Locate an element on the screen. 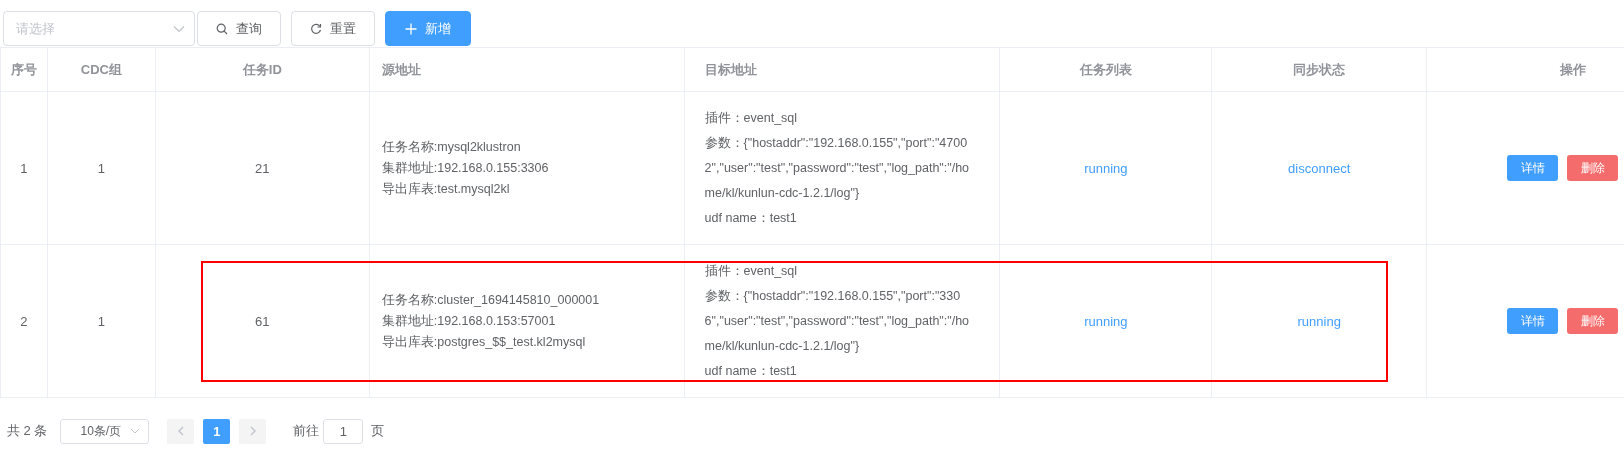 This screenshot has height=457, width=1624. chevron-right-icon is located at coordinates (252, 431).